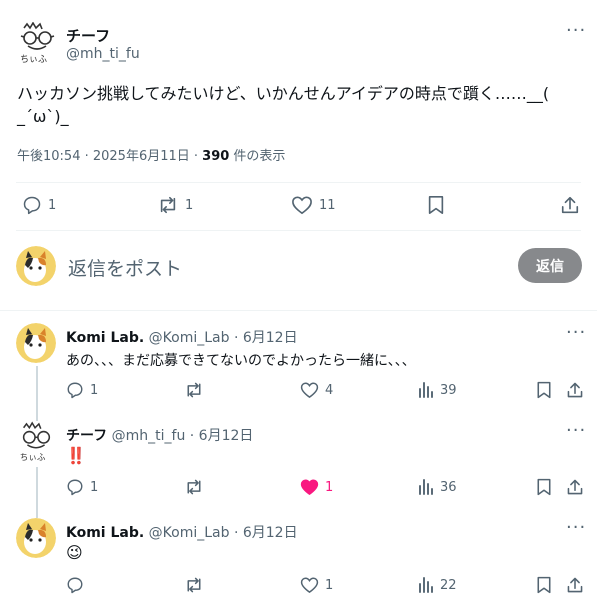 The height and width of the screenshot is (602, 597). I want to click on post-view-count: 390, so click(216, 156).